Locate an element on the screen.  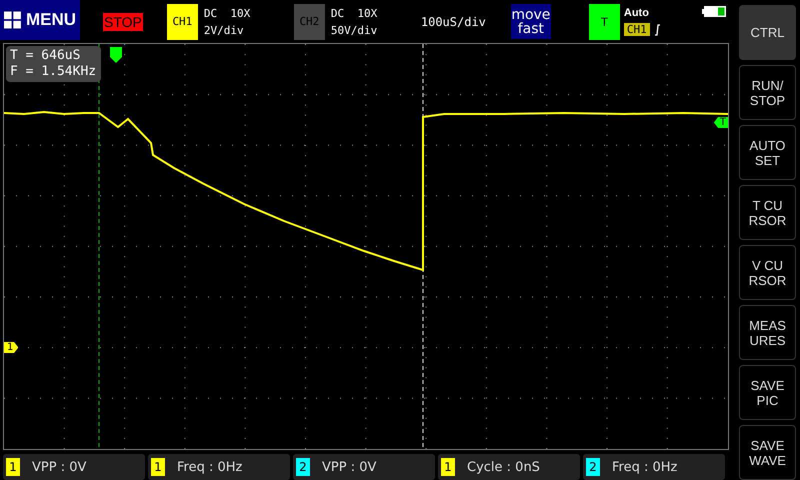
side-menu-button: CTRL is located at coordinates (767, 32).